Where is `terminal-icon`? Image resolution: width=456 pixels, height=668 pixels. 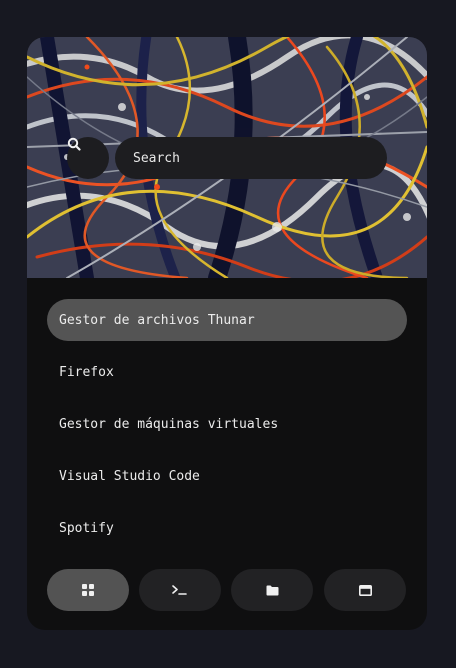
terminal-icon is located at coordinates (179, 590).